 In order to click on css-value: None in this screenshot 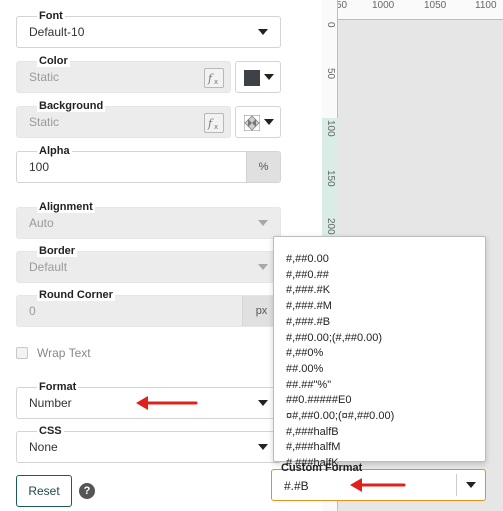, I will do `click(43, 447)`.